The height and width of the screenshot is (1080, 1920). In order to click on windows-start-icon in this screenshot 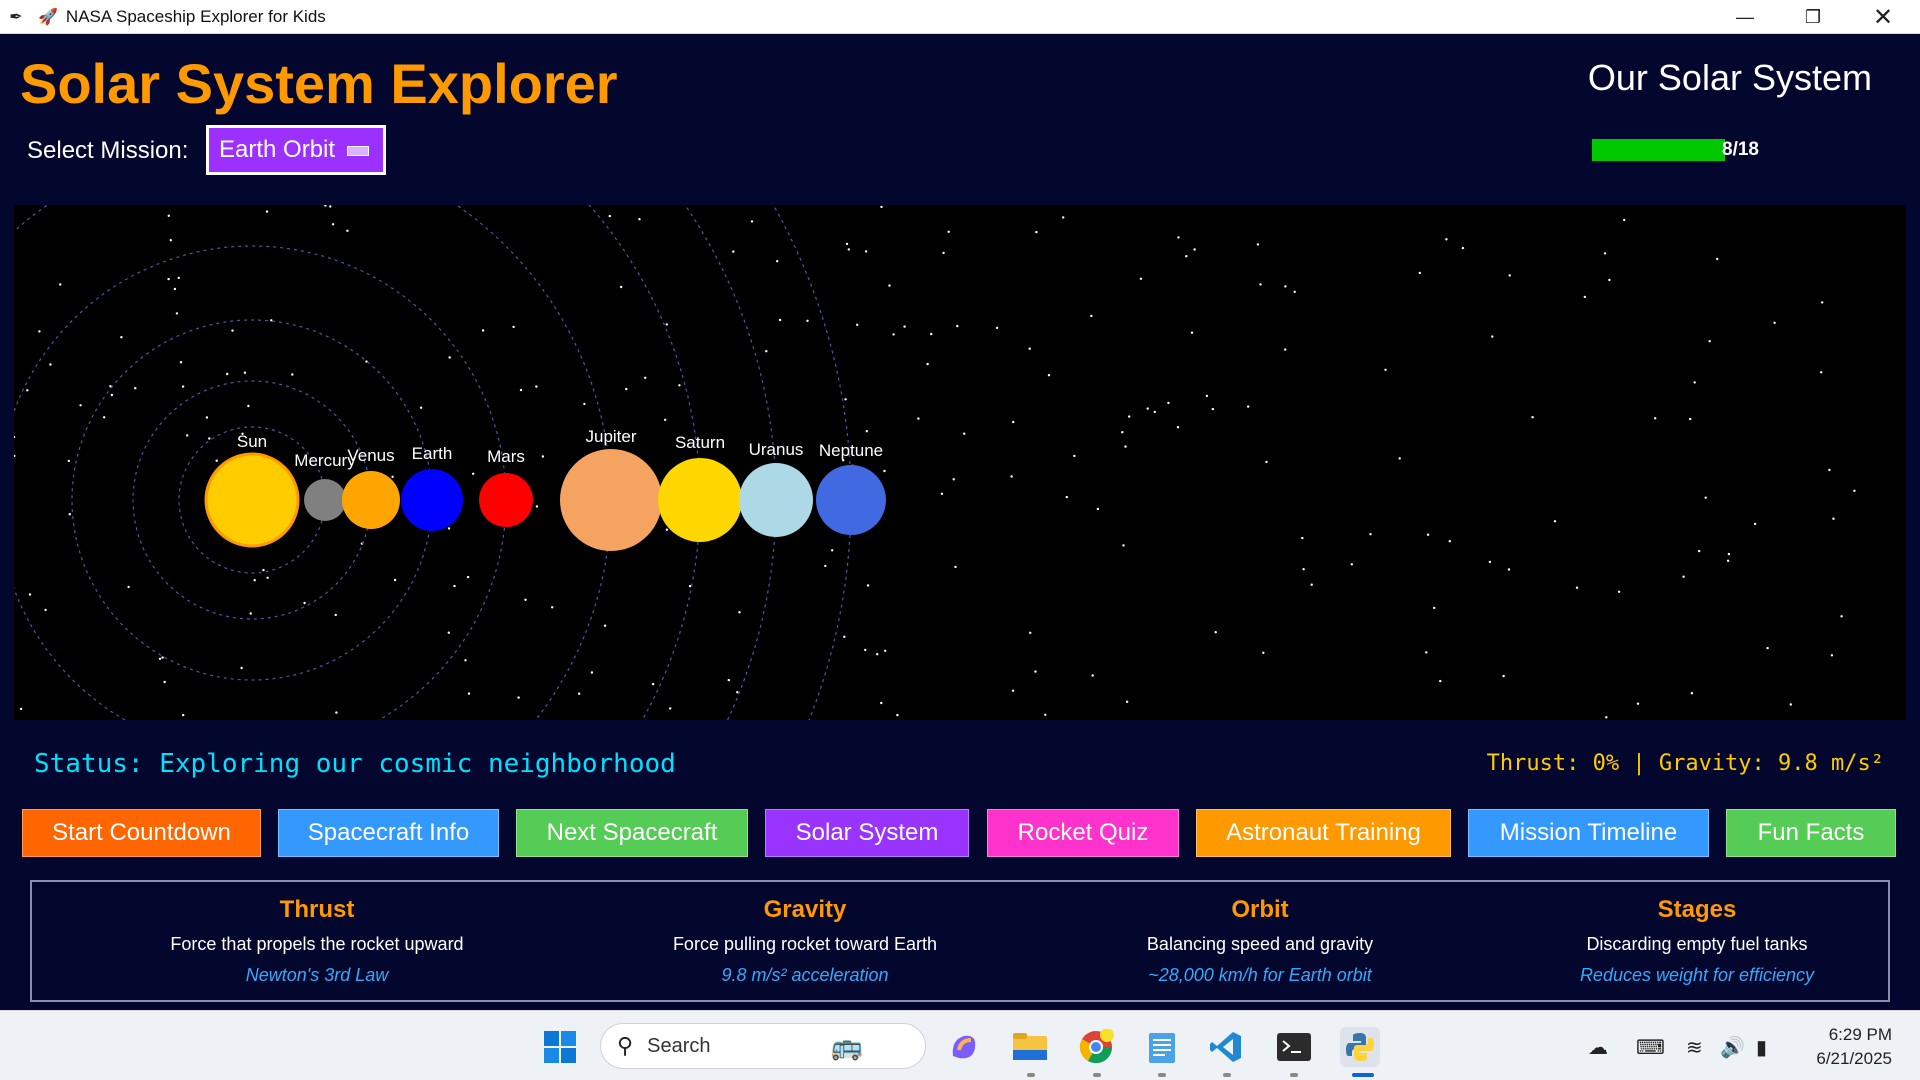, I will do `click(560, 1047)`.